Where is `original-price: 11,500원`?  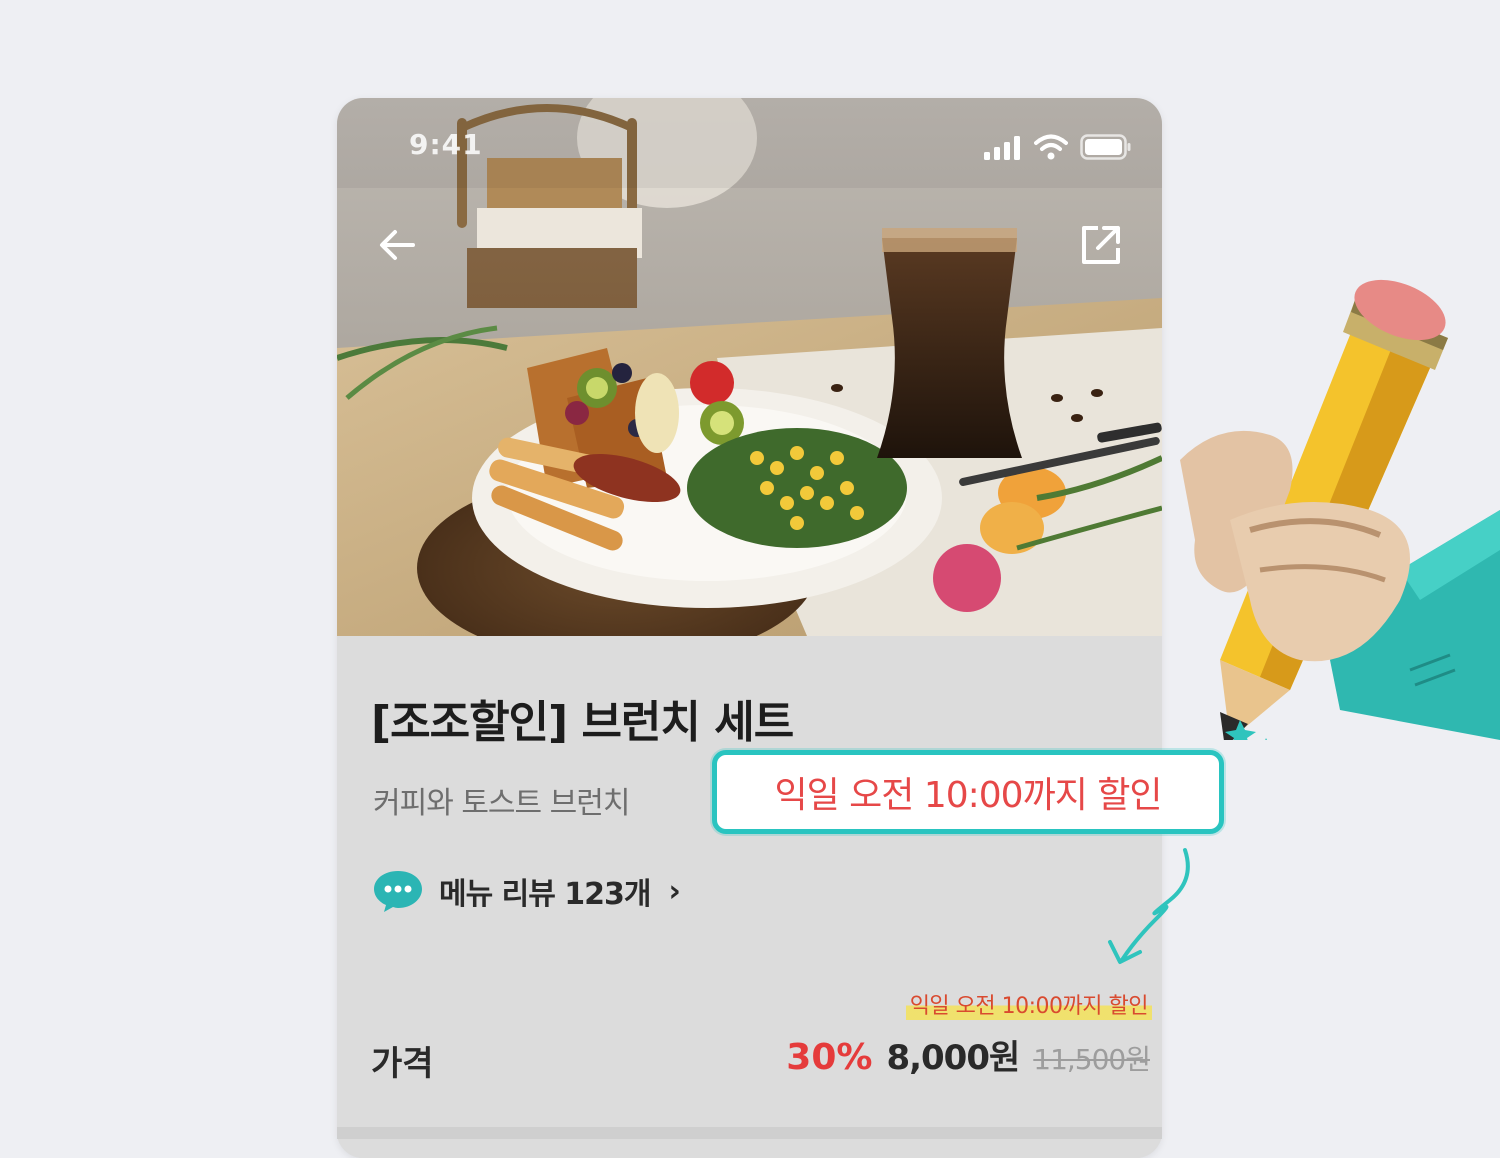
original-price: 11,500원 is located at coordinates (1092, 1059).